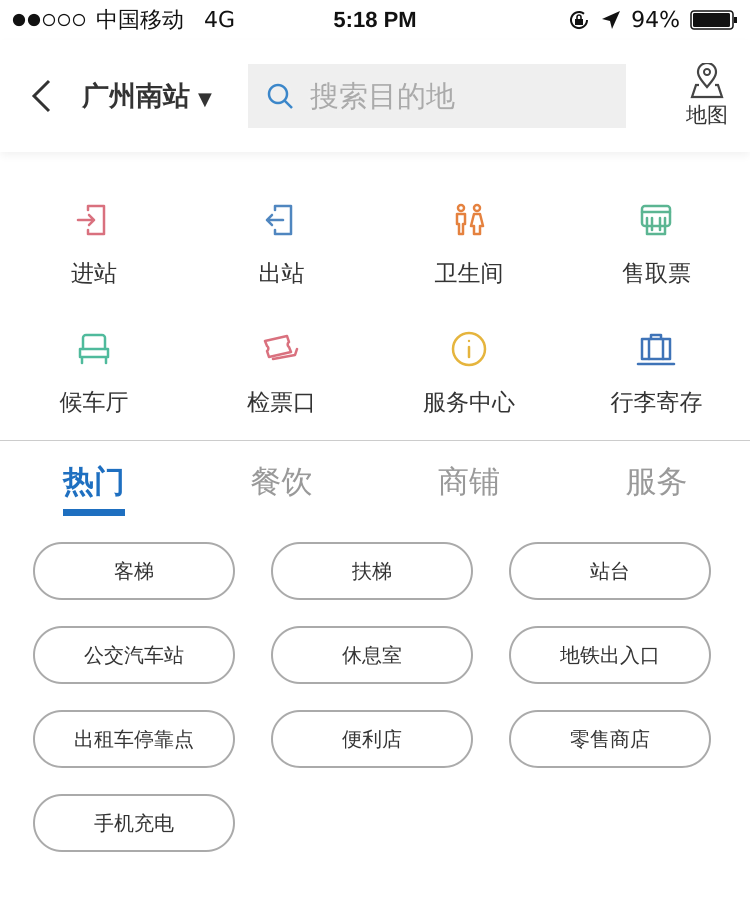 The height and width of the screenshot is (917, 750). I want to click on place-chip: 便利店, so click(372, 739).